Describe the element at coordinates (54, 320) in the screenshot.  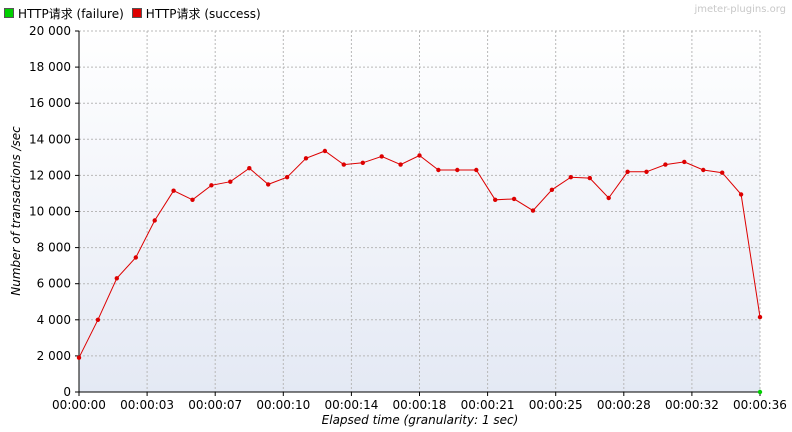
I see `y-tick-label: 4 000` at that location.